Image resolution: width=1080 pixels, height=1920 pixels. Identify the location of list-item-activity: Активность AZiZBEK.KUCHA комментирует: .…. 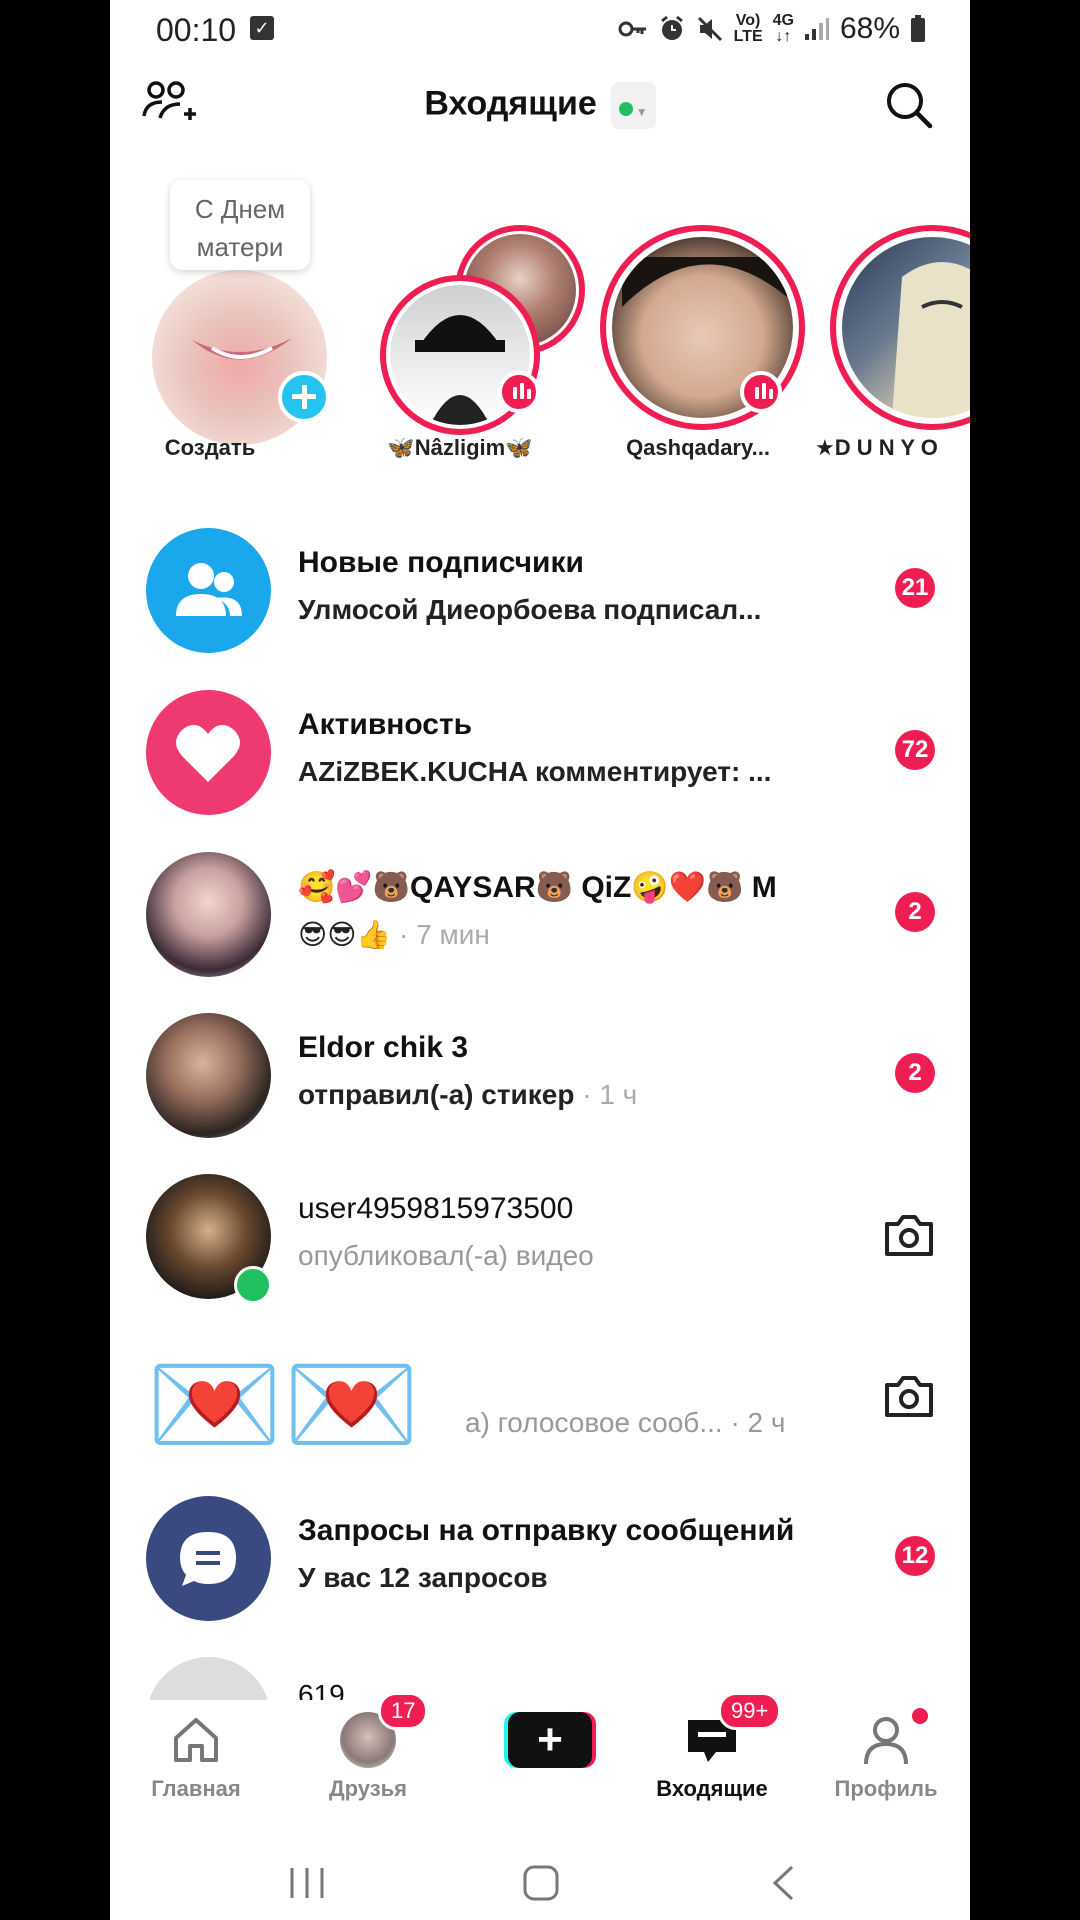
(540, 765).